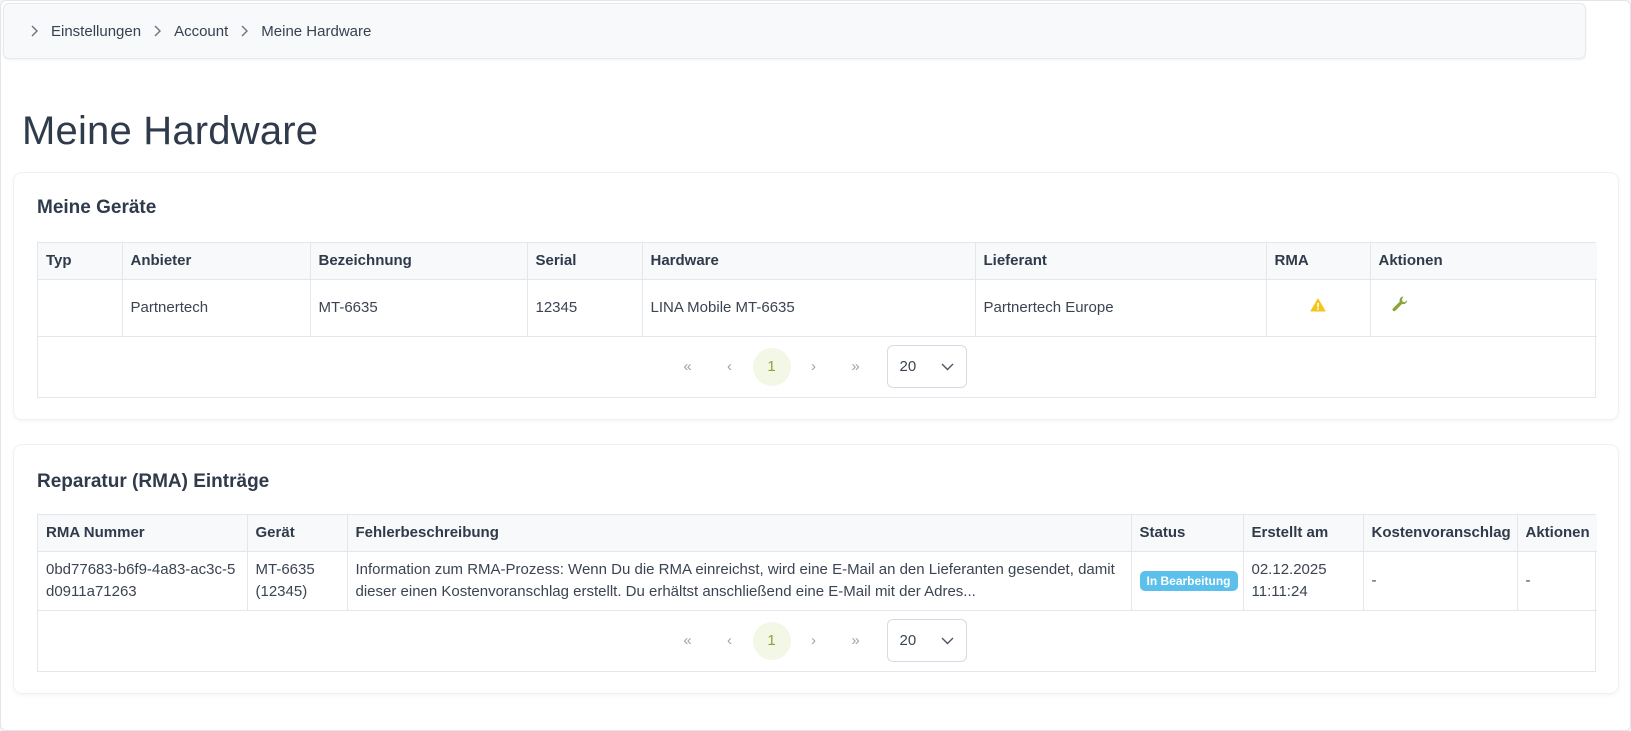 This screenshot has width=1631, height=731. Describe the element at coordinates (794, 31) in the screenshot. I see `breadcrumb: Einstellungen Account Meine Hardware` at that location.